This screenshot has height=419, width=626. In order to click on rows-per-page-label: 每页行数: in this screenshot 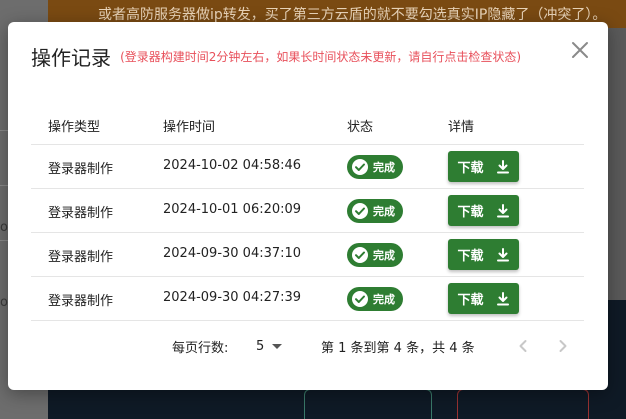, I will do `click(200, 348)`.